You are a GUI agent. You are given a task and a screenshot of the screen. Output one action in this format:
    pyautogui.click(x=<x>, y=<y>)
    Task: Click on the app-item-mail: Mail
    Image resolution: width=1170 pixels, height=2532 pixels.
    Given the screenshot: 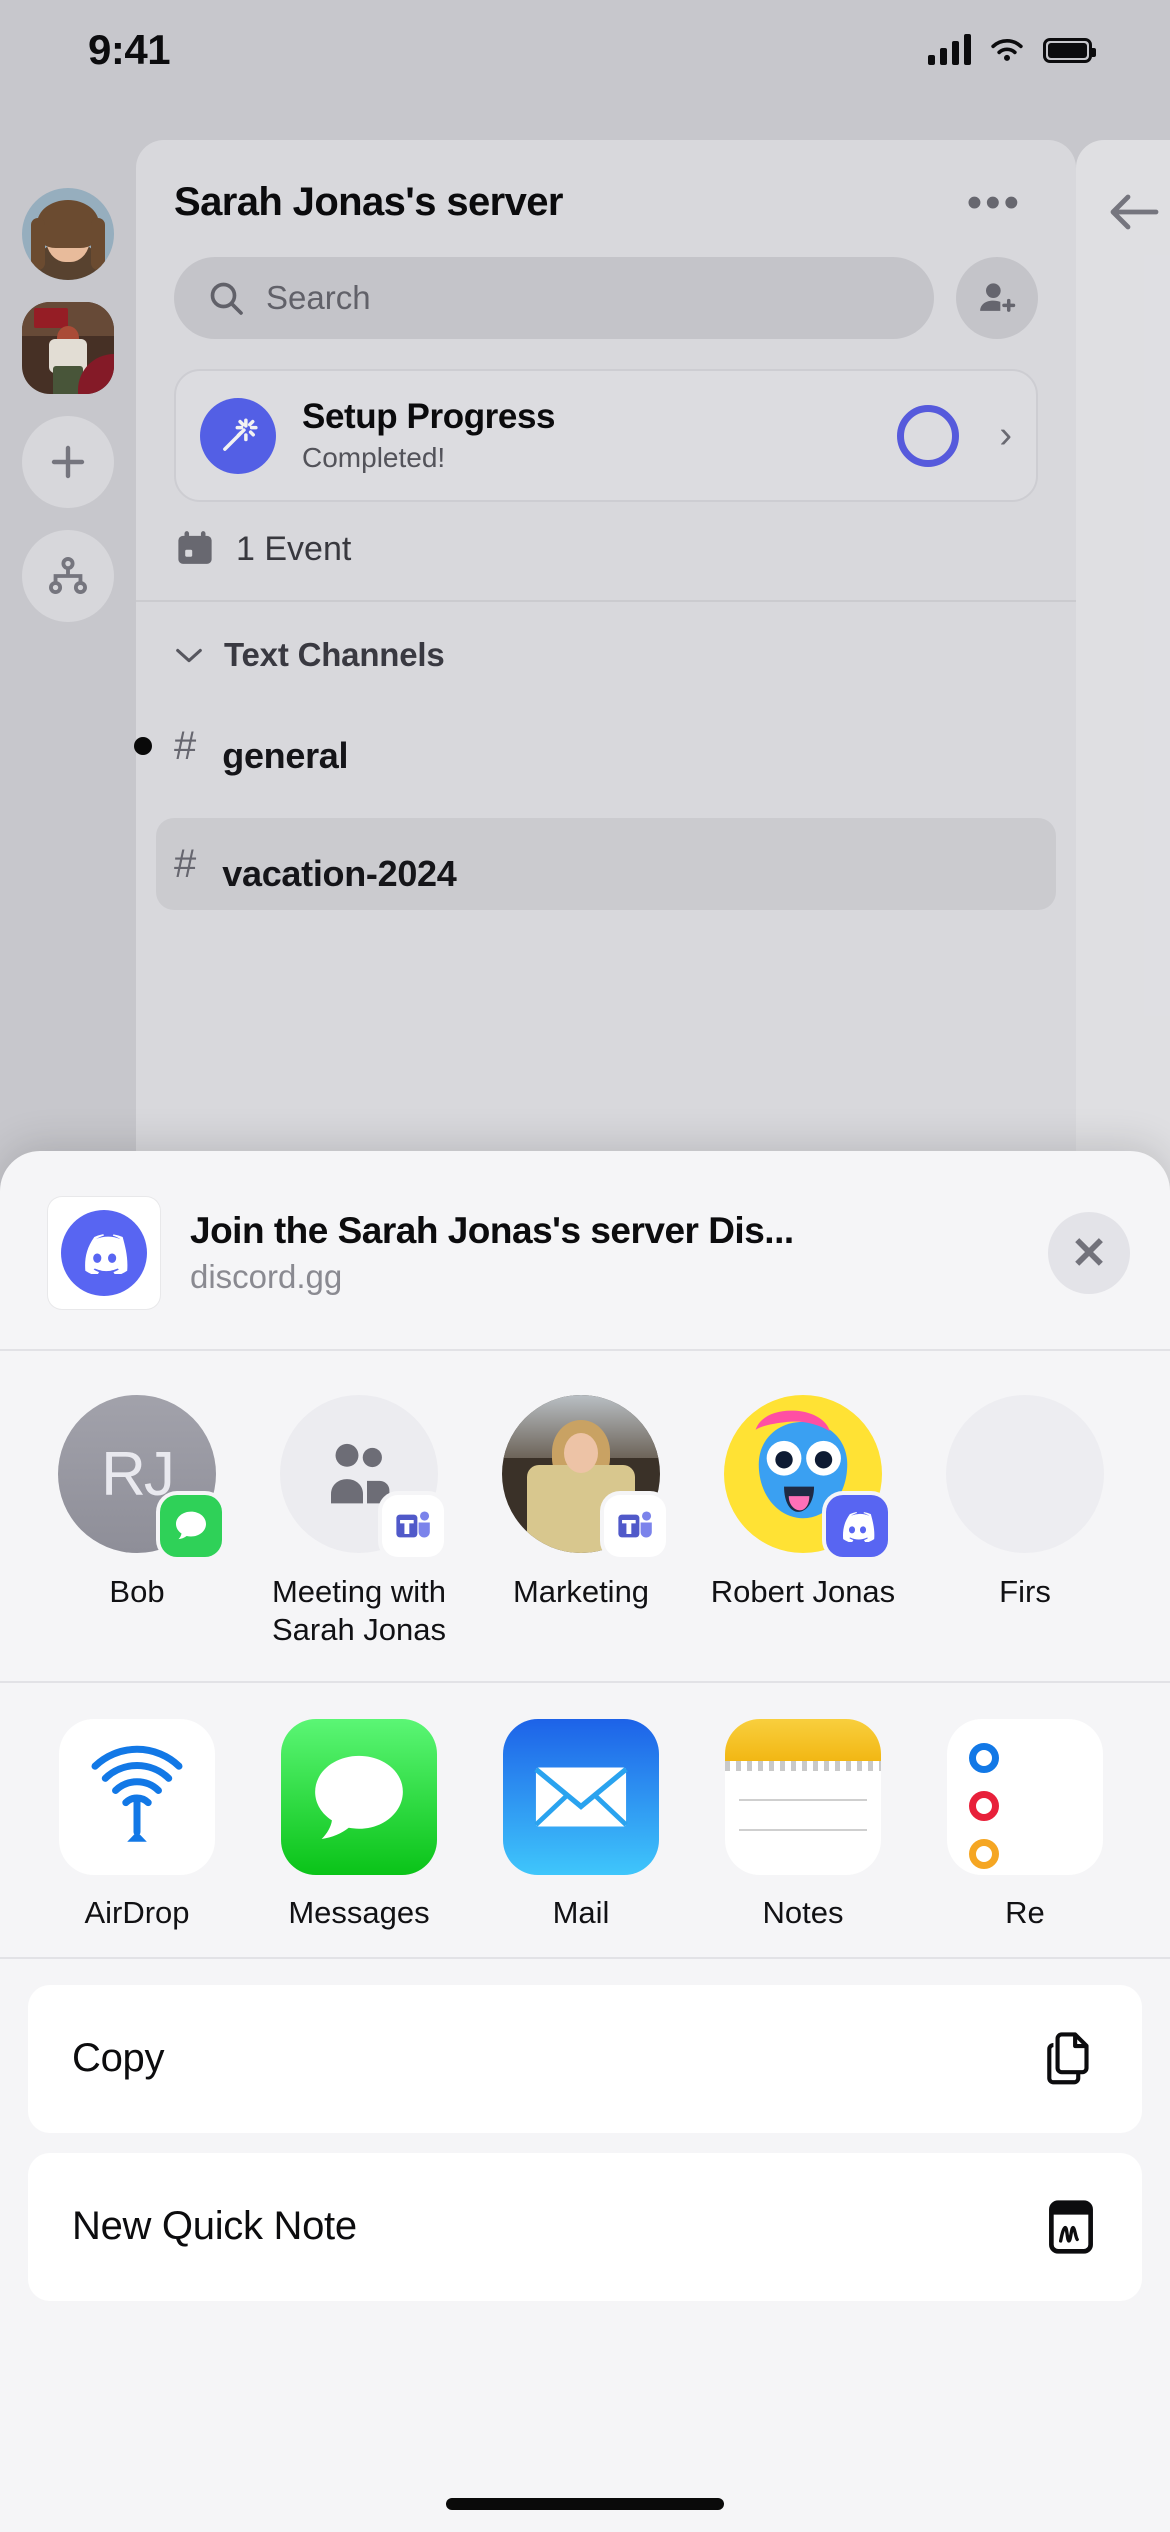 What is the action you would take?
    pyautogui.click(x=581, y=1824)
    